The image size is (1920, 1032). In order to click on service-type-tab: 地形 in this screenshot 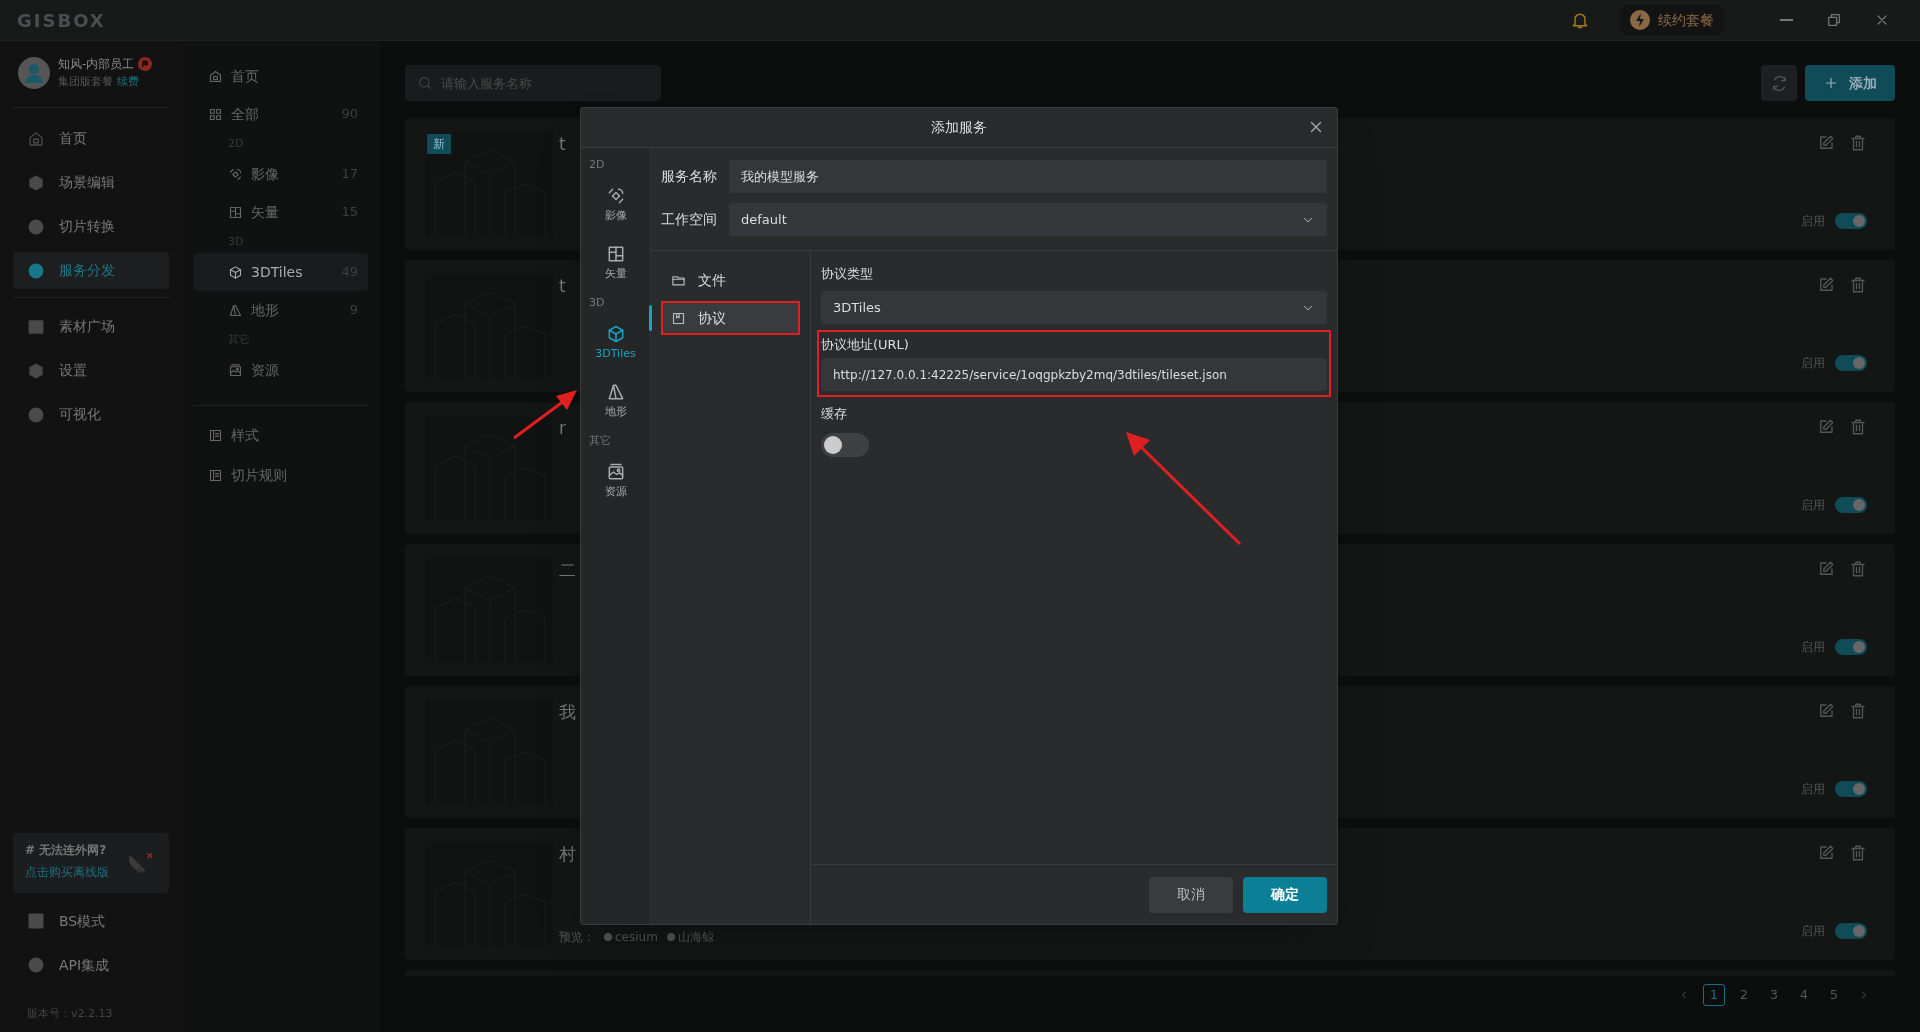, I will do `click(615, 401)`.